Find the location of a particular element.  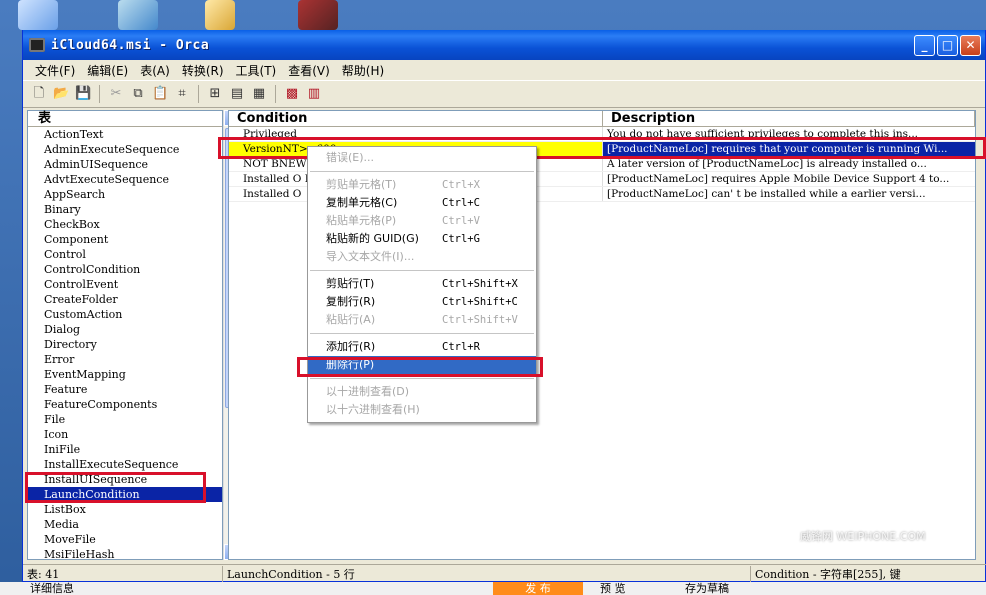

table-item: EventMapping is located at coordinates (125, 374).